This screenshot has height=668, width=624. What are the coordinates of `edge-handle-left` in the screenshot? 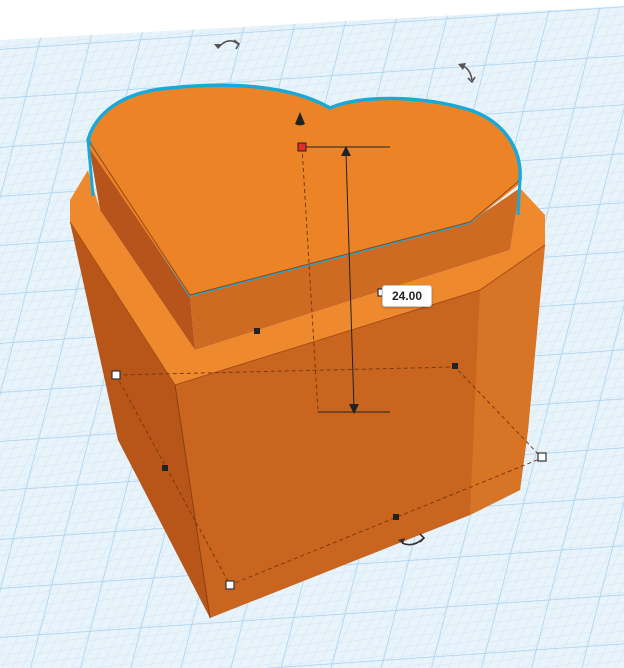 It's located at (165, 468).